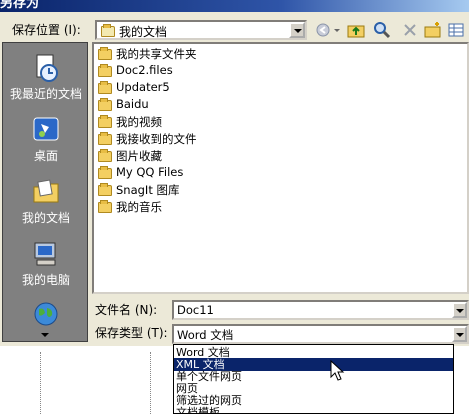  I want to click on window-title: 另存为, so click(20, 5).